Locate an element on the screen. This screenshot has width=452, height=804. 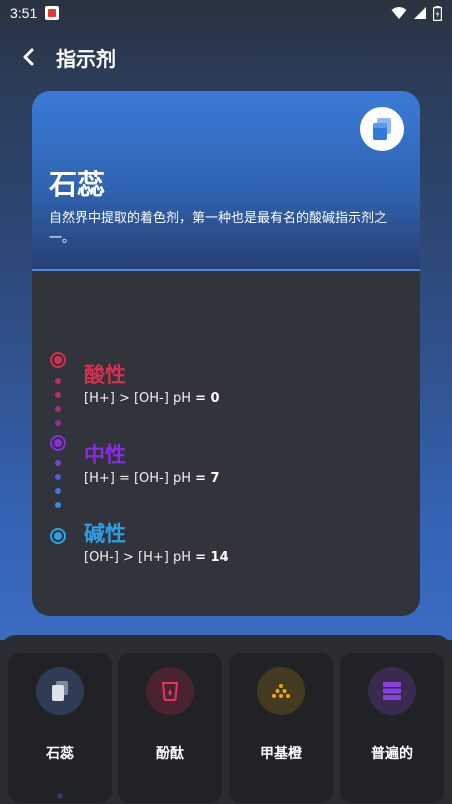
tab-label: 普遍的 is located at coordinates (392, 754).